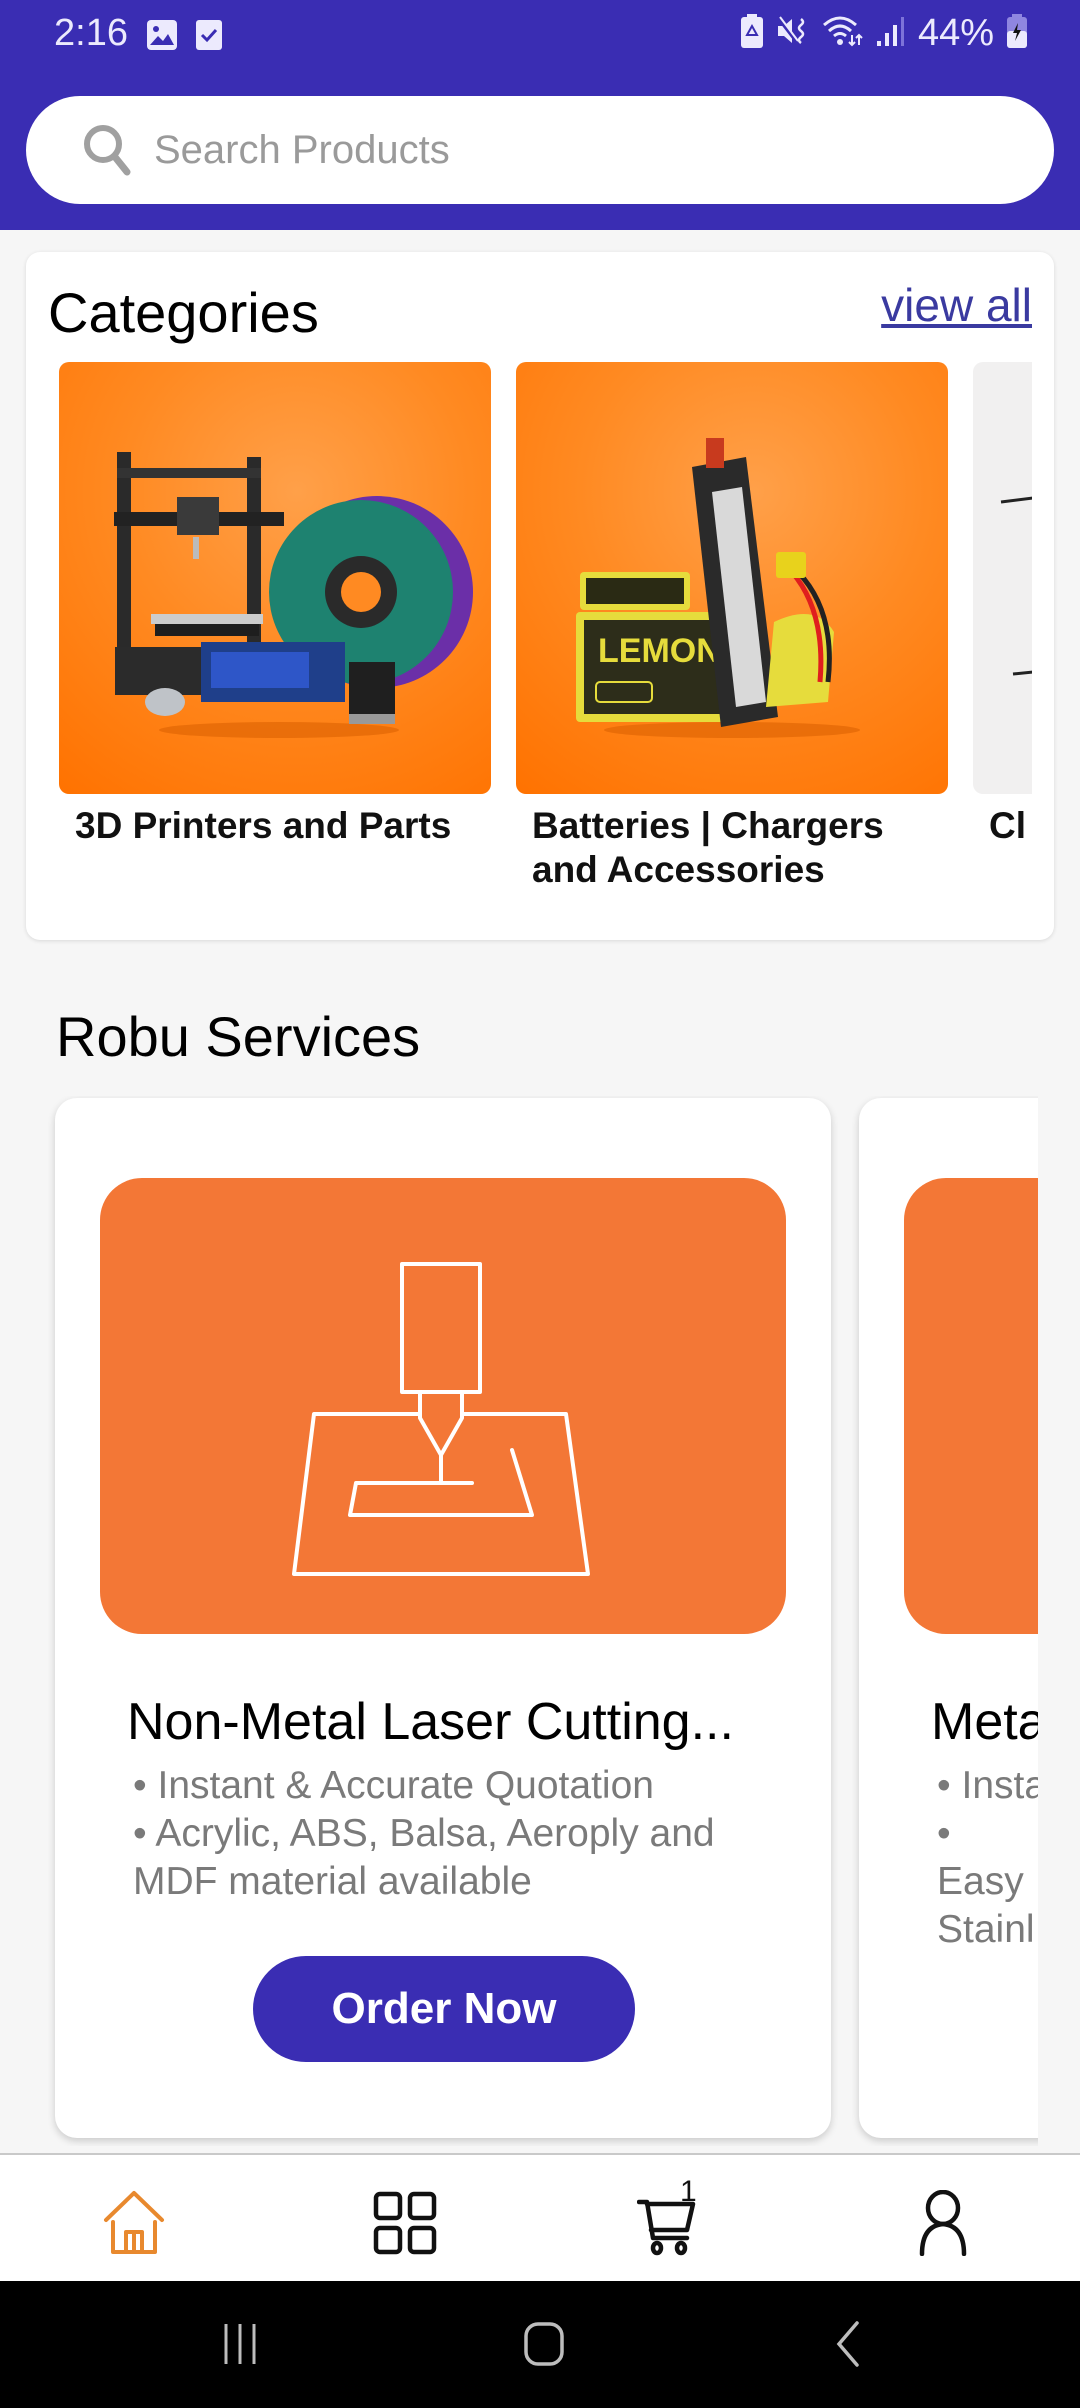  I want to click on home-circle-icon, so click(544, 2344).